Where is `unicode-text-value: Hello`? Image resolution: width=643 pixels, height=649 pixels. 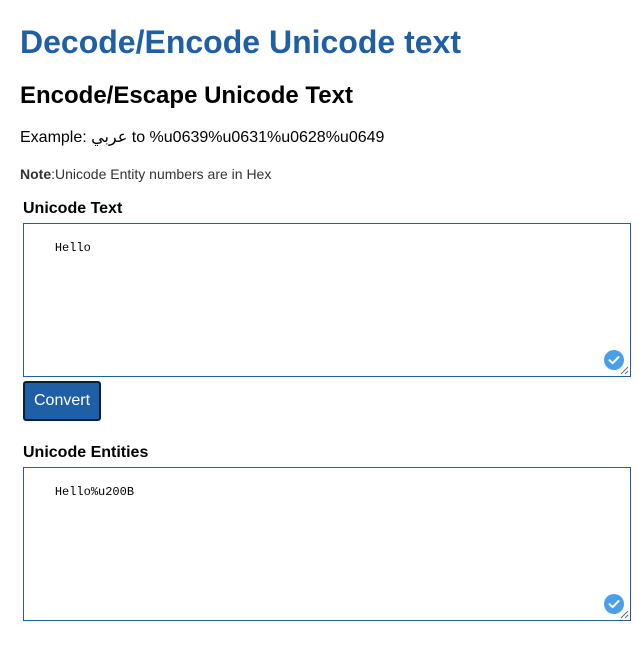
unicode-text-value: Hello is located at coordinates (72, 248).